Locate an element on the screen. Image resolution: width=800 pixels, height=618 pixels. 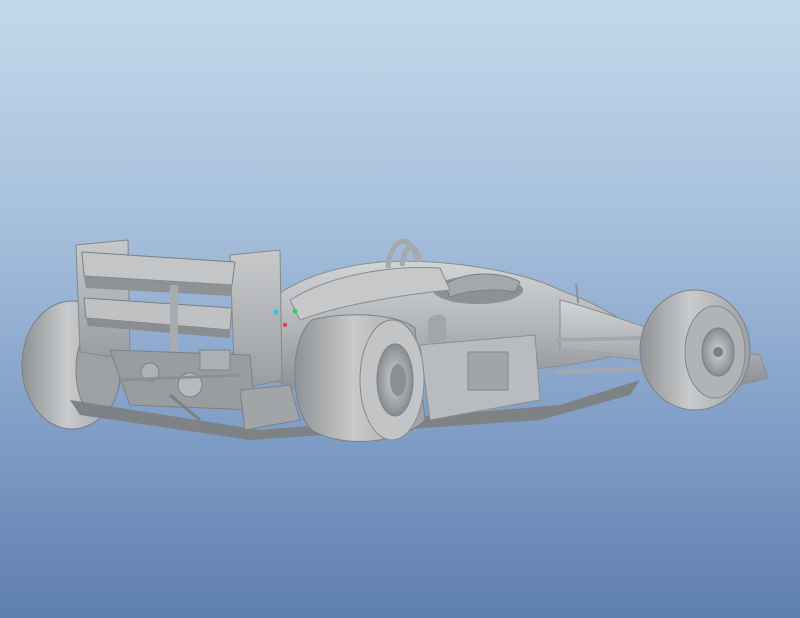
gearbox-assembly is located at coordinates (182, 385).